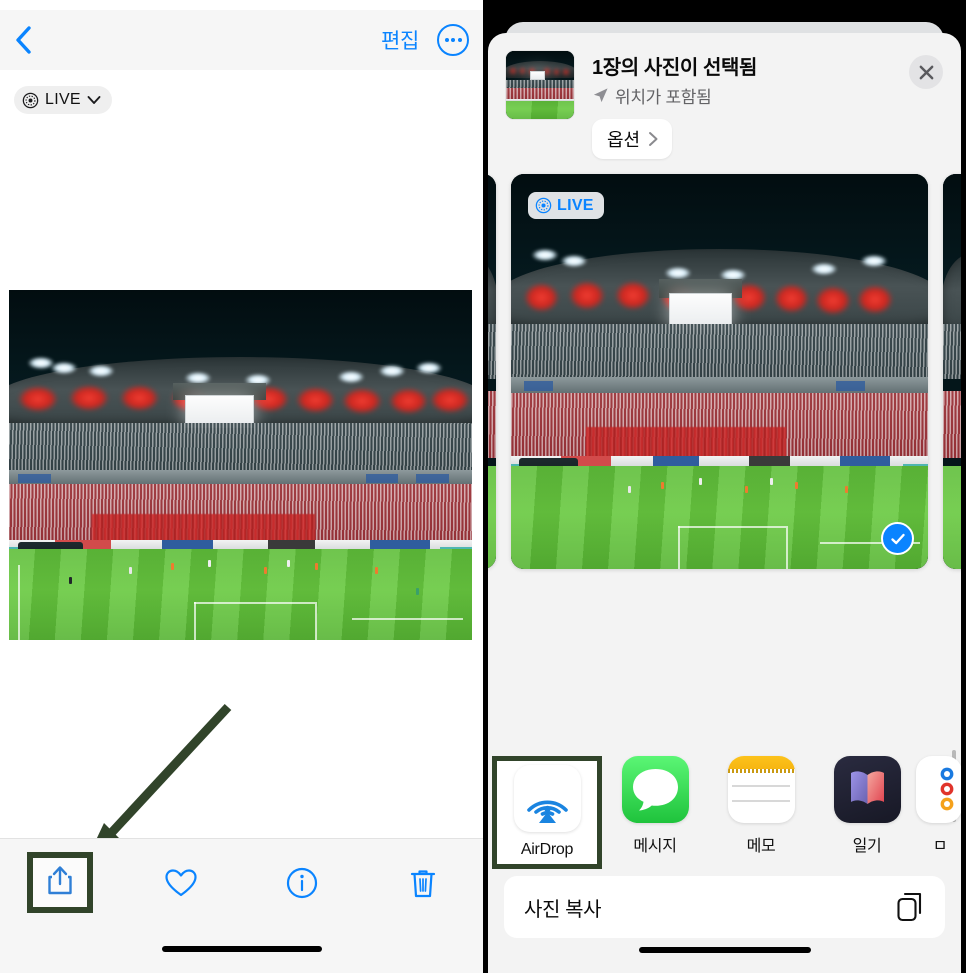  Describe the element at coordinates (675, 68) in the screenshot. I see `selection-title: 1장의 사진이 선택됨` at that location.